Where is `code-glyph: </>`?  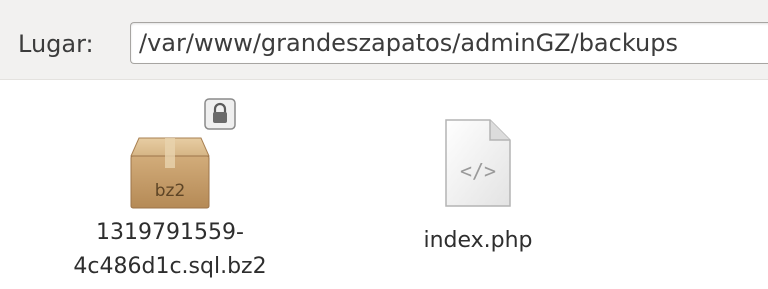 code-glyph: </> is located at coordinates (478, 171).